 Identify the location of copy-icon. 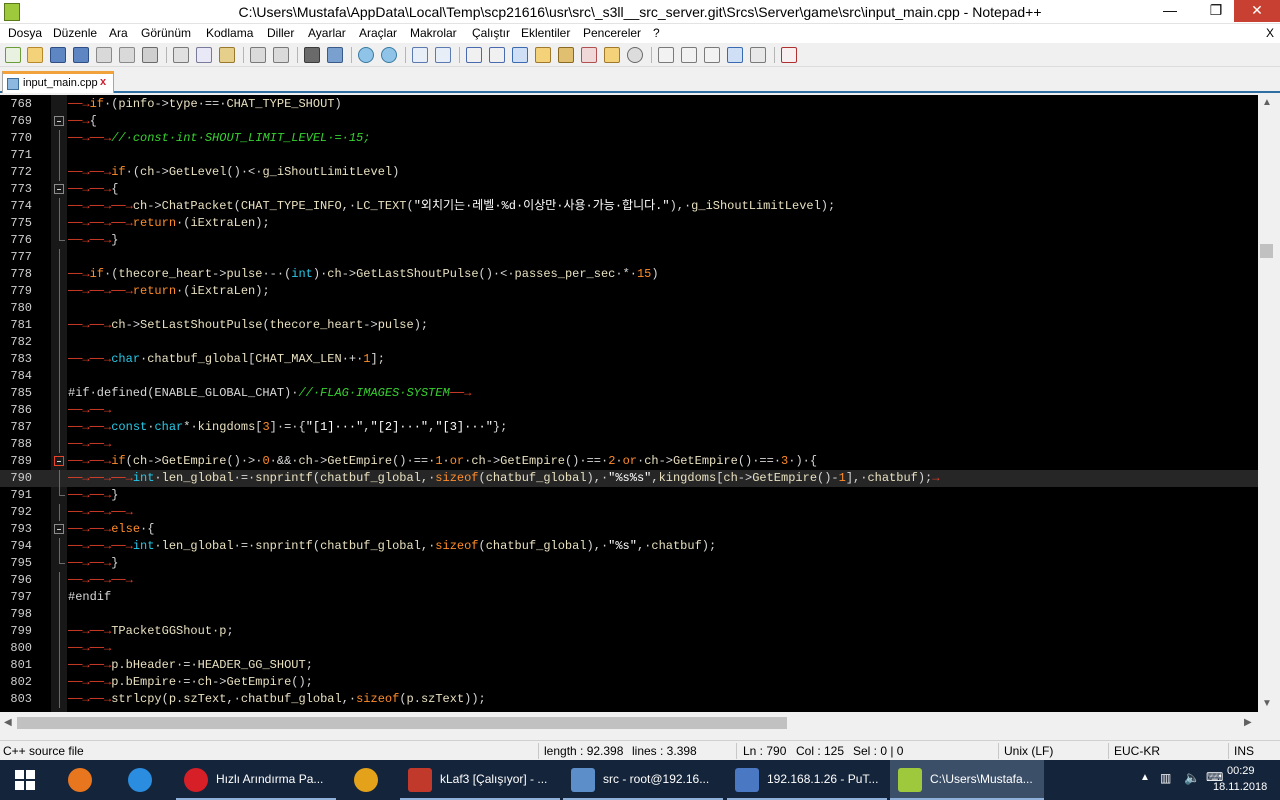
(204, 55).